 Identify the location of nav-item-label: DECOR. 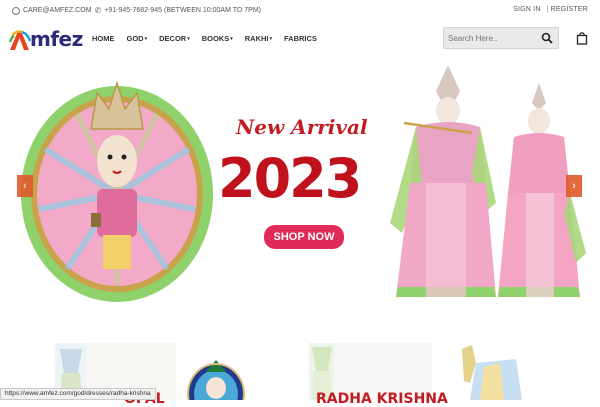
(173, 38).